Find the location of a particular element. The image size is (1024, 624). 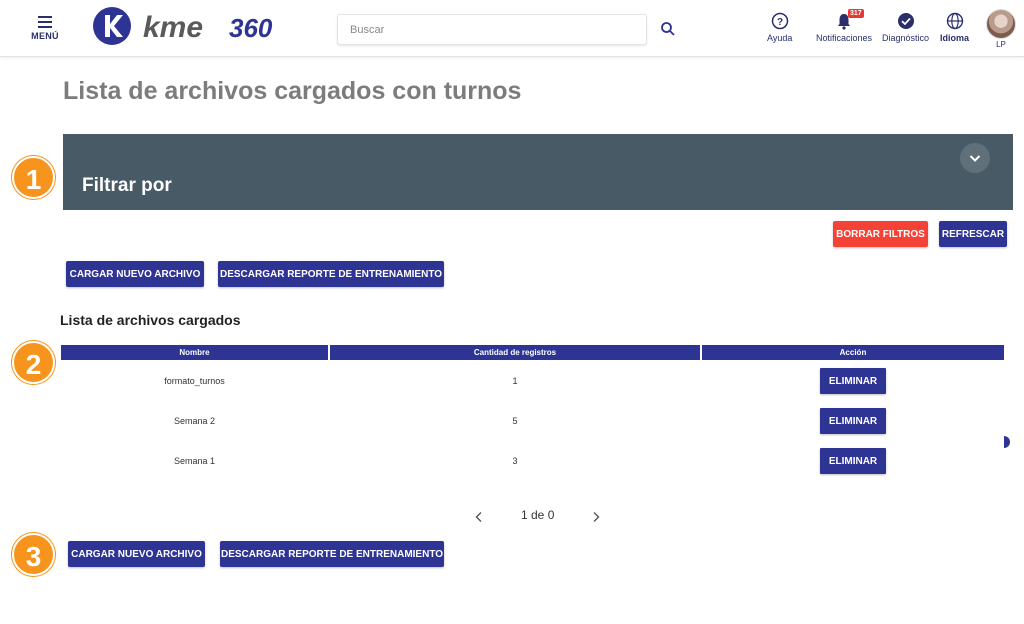

nav-diagnostic-label: Diagnóstico is located at coordinates (906, 38).